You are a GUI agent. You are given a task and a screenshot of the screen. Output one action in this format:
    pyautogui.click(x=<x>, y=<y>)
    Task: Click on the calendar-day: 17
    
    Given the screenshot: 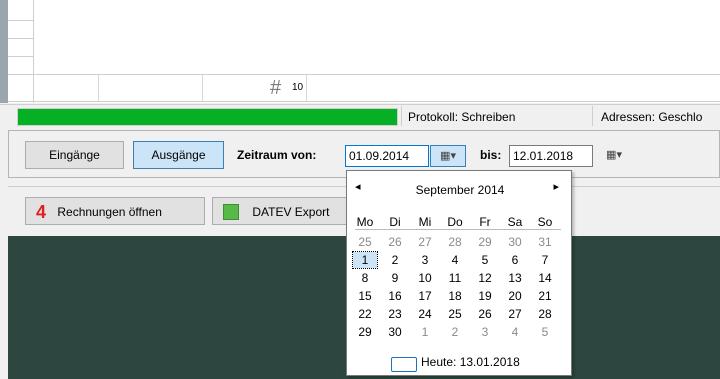 What is the action you would take?
    pyautogui.click(x=425, y=296)
    